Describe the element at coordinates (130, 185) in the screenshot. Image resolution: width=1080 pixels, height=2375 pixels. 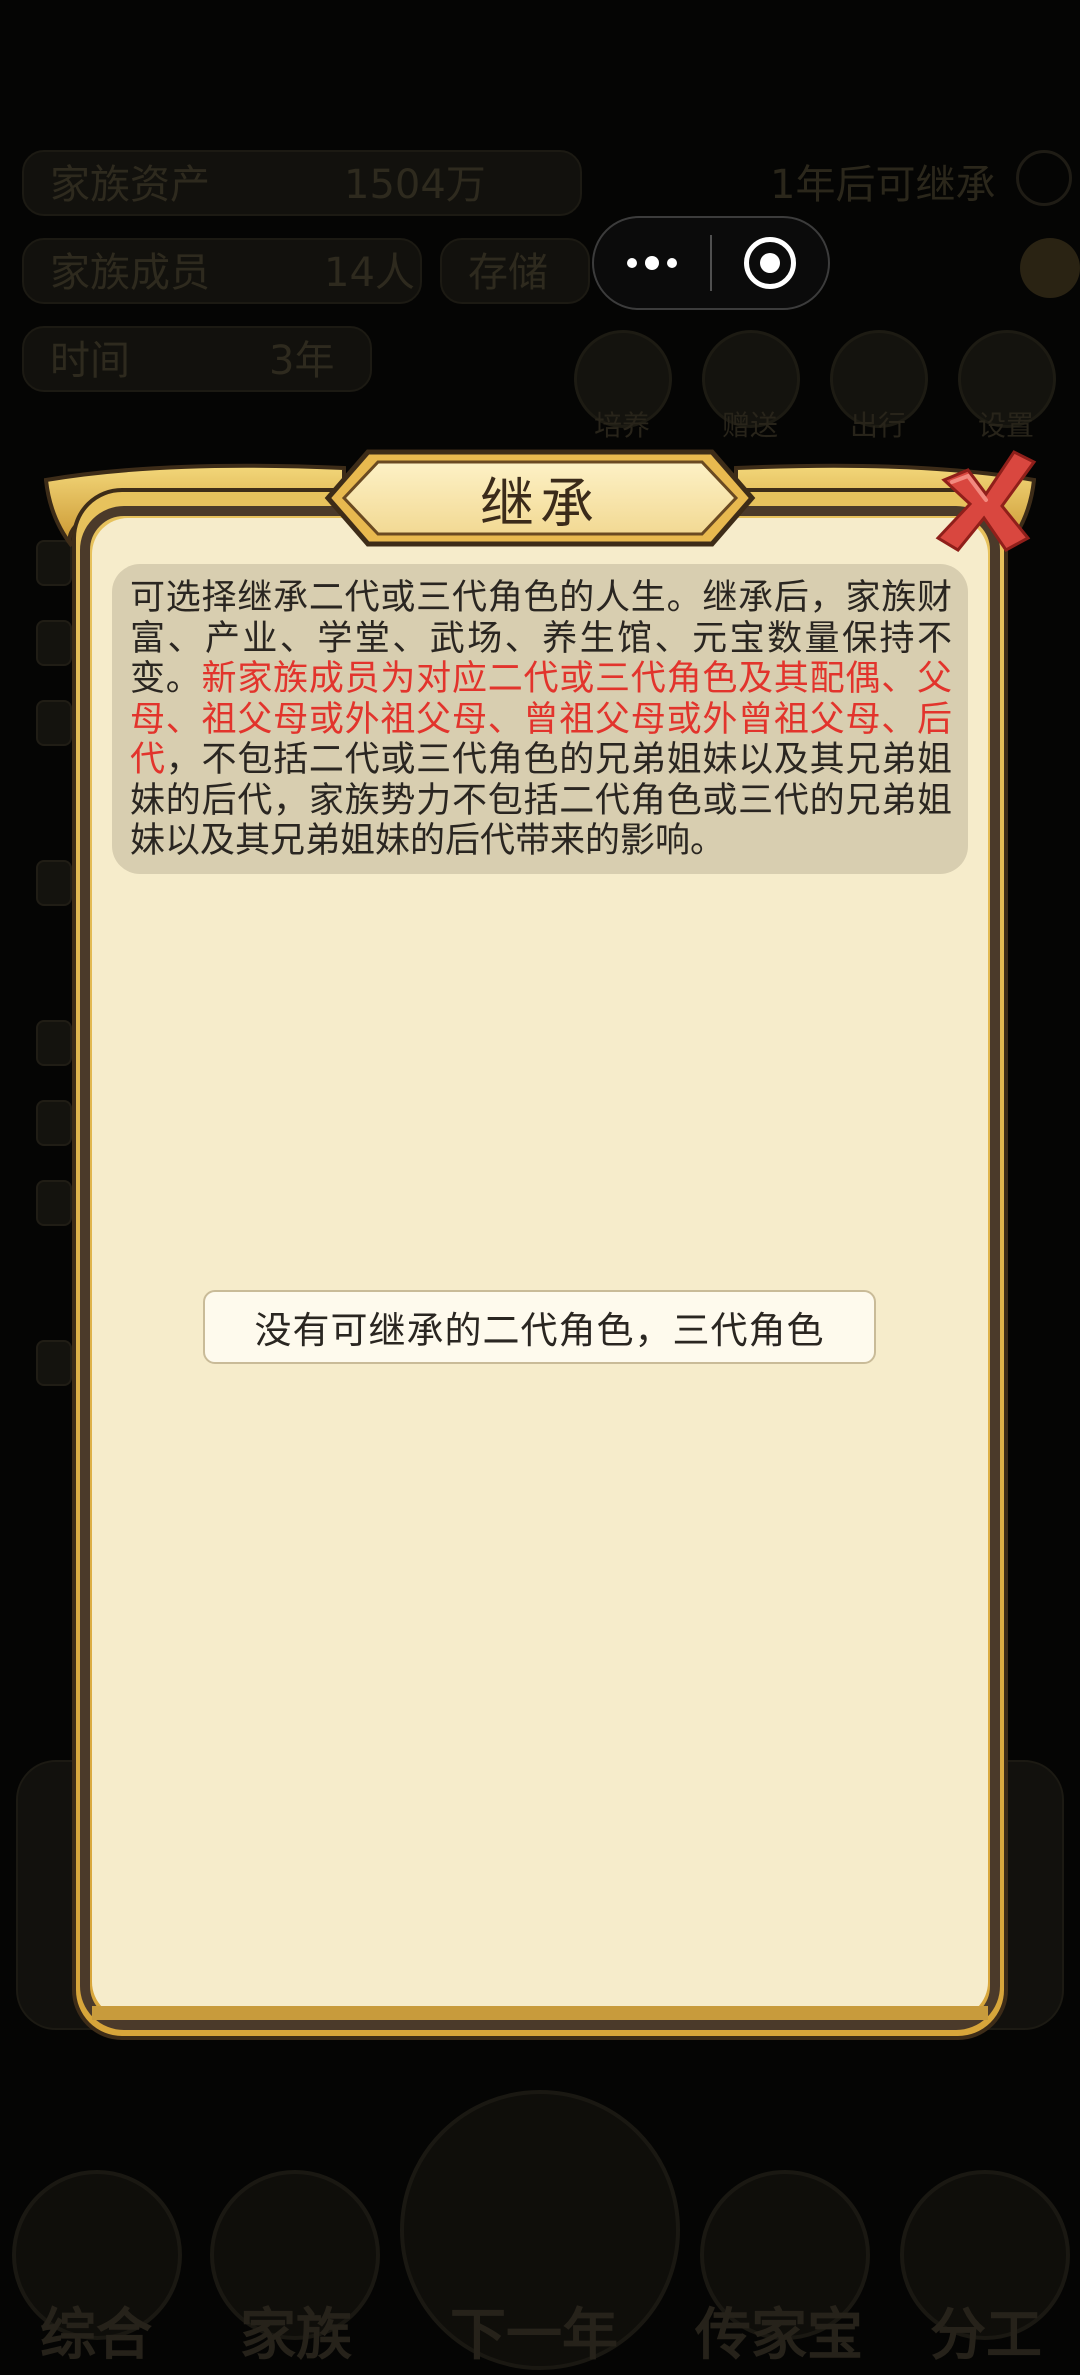
I see `bg-assets-label: 家族资产` at that location.